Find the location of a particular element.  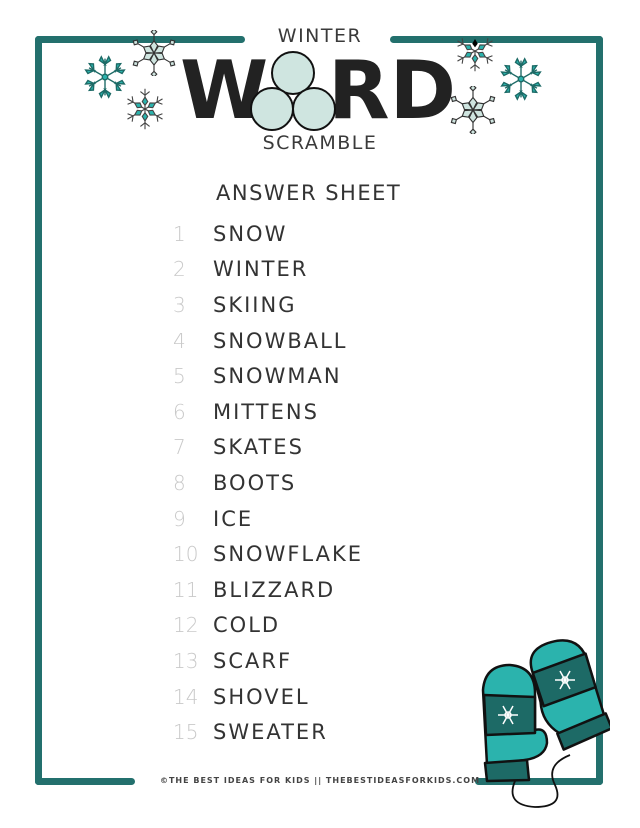

answer-word: BOOTS is located at coordinates (255, 482).